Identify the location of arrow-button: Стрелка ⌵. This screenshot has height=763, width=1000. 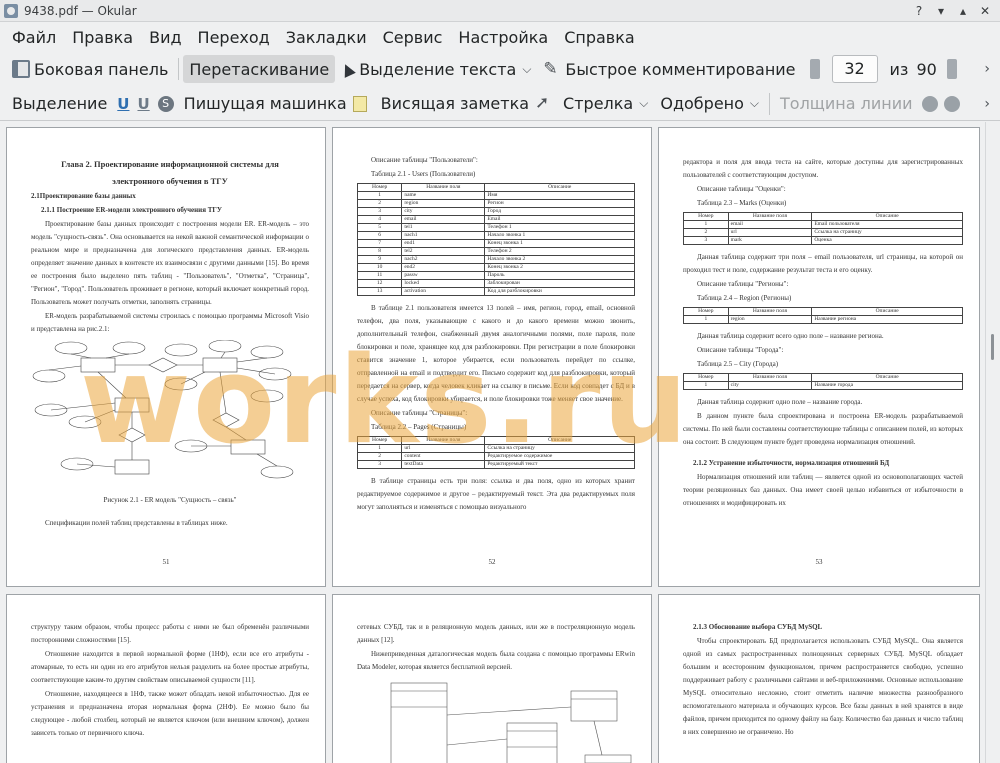
(605, 104).